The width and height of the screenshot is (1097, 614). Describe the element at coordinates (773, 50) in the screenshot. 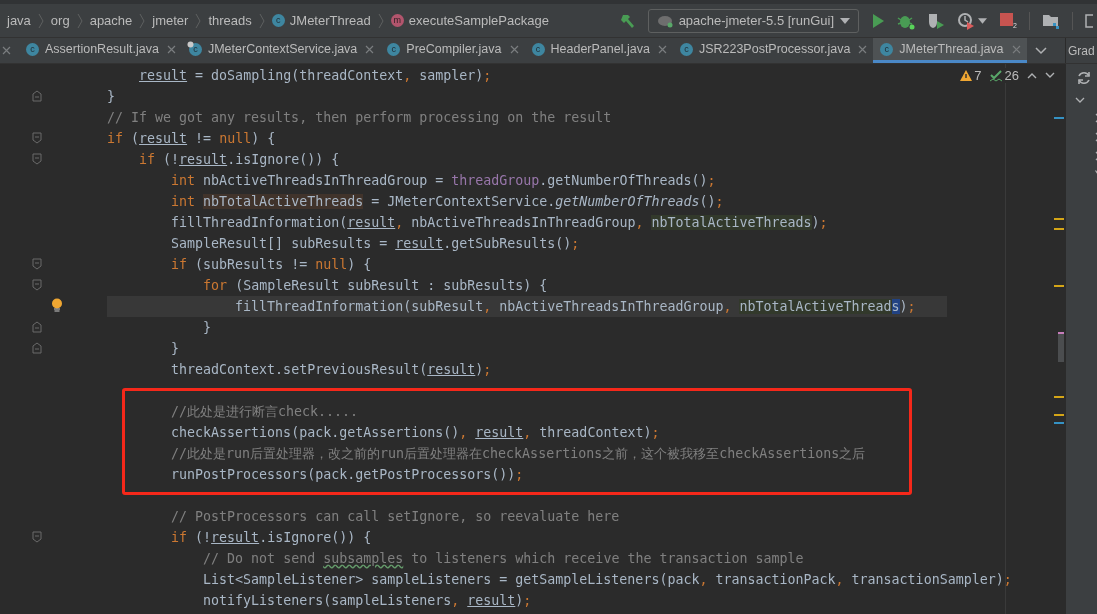

I see `editor-tab: c JSR223PostProcessor.java` at that location.